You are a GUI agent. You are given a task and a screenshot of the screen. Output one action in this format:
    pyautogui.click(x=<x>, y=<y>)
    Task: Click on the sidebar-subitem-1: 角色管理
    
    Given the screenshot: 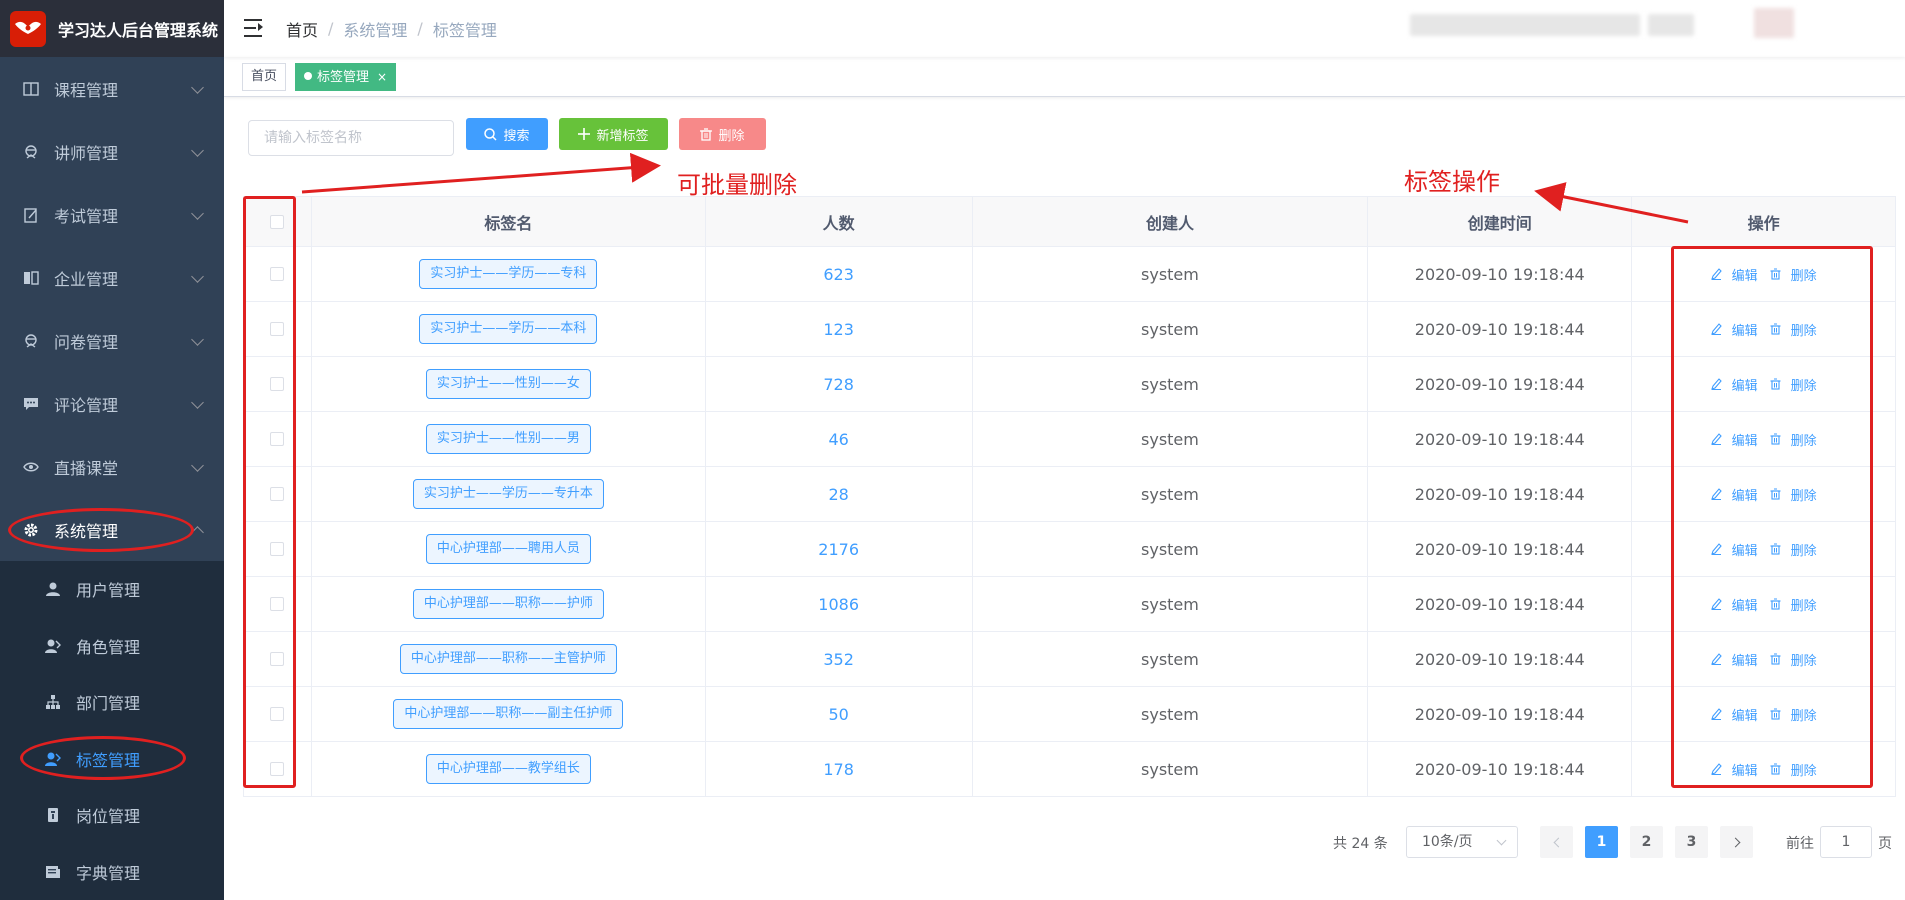 What is the action you would take?
    pyautogui.click(x=112, y=646)
    